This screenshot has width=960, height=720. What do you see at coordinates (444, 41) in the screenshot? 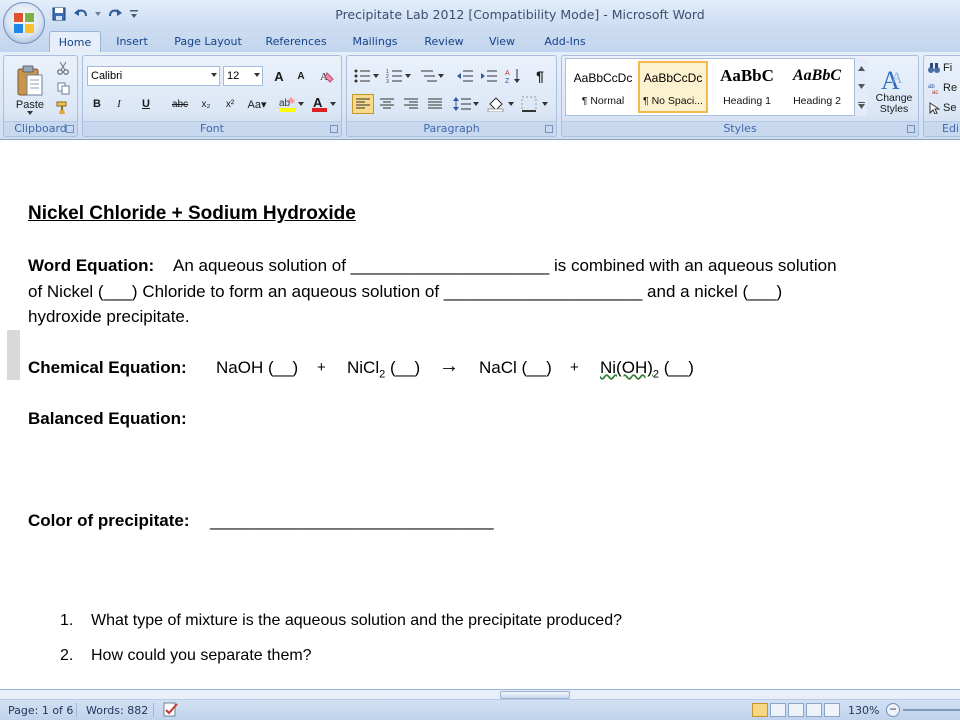
I see `tab-review: Review` at bounding box center [444, 41].